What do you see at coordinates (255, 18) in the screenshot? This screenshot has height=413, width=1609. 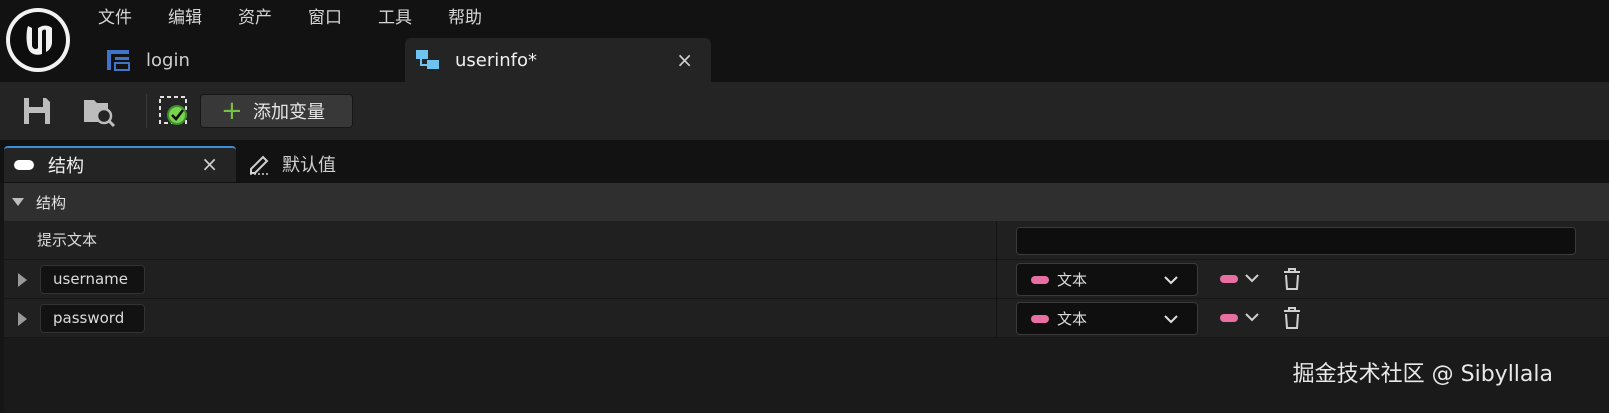 I see `menu-asset: 资产` at bounding box center [255, 18].